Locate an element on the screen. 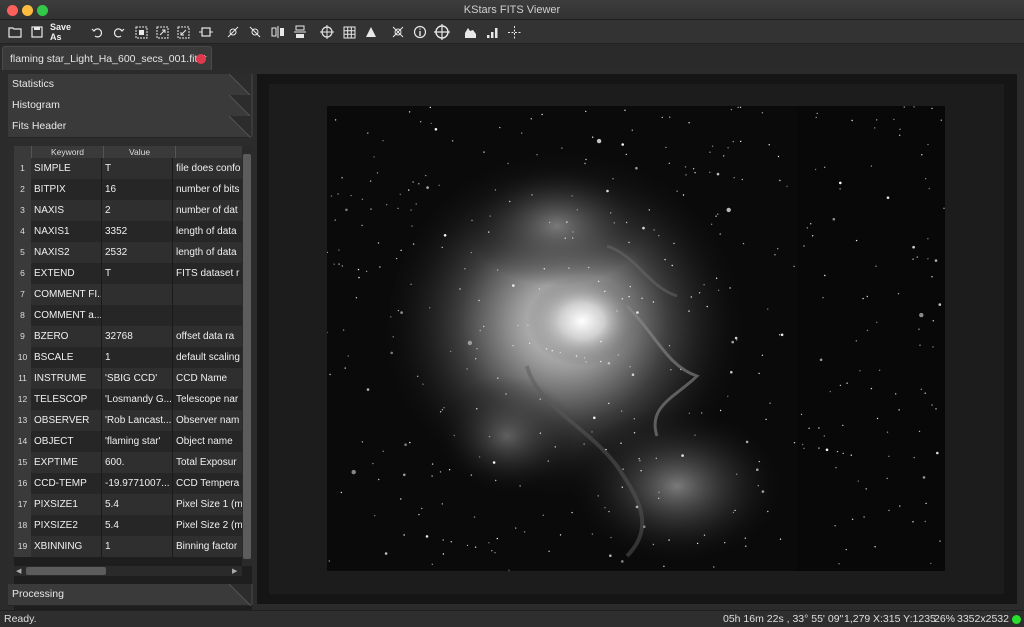  crosshair-icon is located at coordinates (327, 32).